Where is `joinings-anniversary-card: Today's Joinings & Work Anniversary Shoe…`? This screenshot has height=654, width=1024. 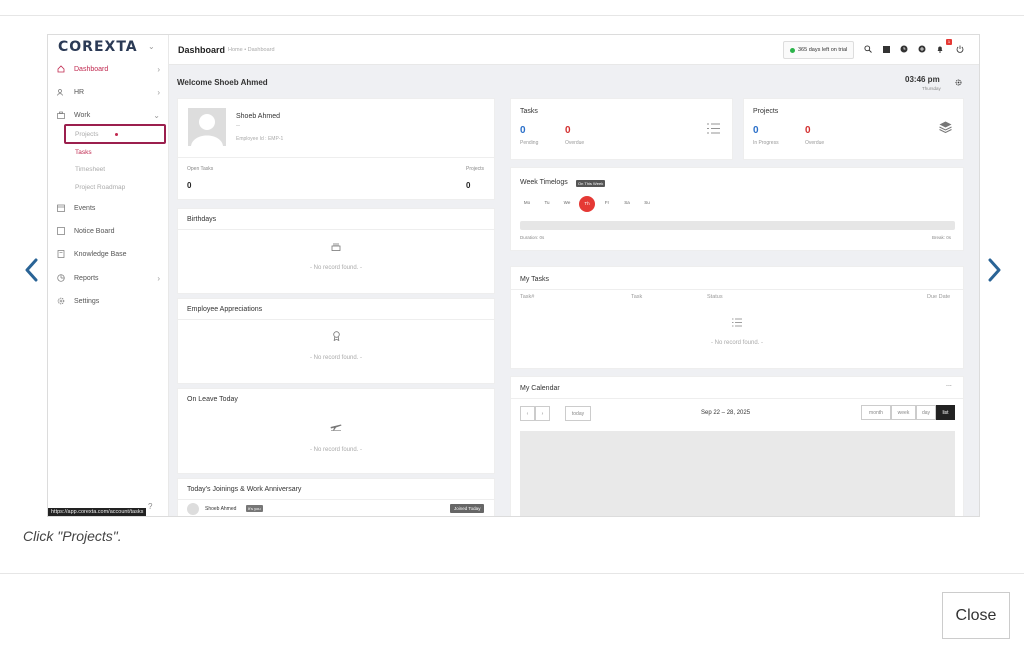
joinings-anniversary-card: Today's Joinings & Work Anniversary Shoe… is located at coordinates (336, 497).